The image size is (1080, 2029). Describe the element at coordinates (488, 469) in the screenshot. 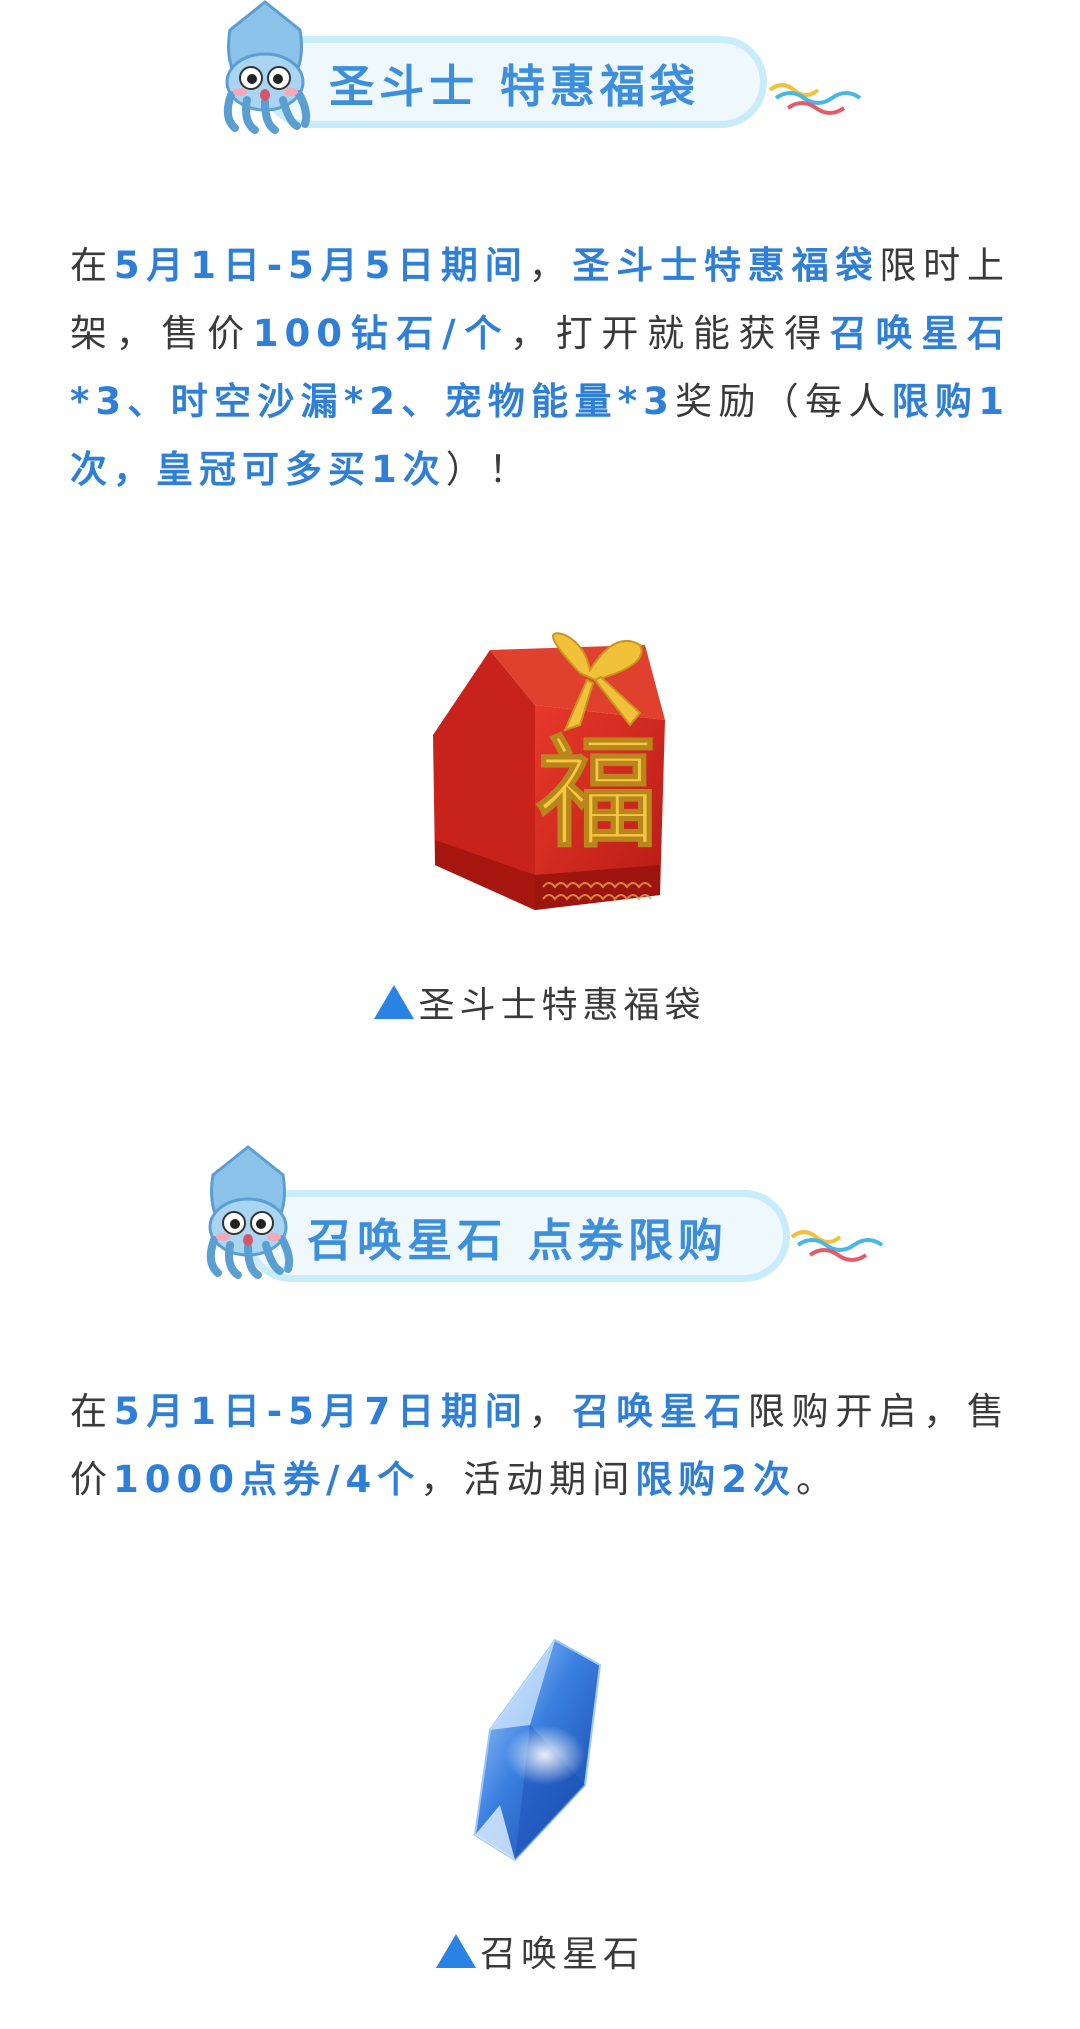

I see `body-text: ）！` at that location.